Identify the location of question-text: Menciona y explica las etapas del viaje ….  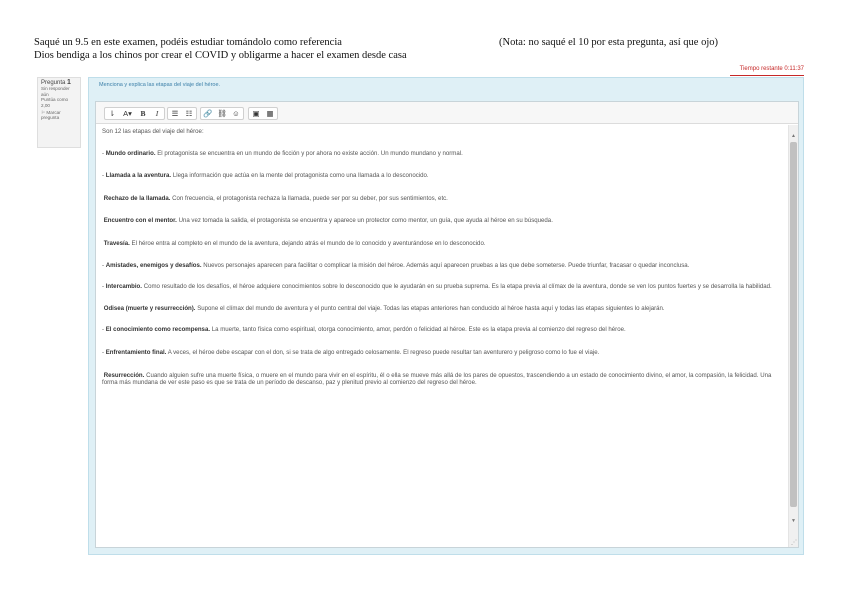
(160, 85).